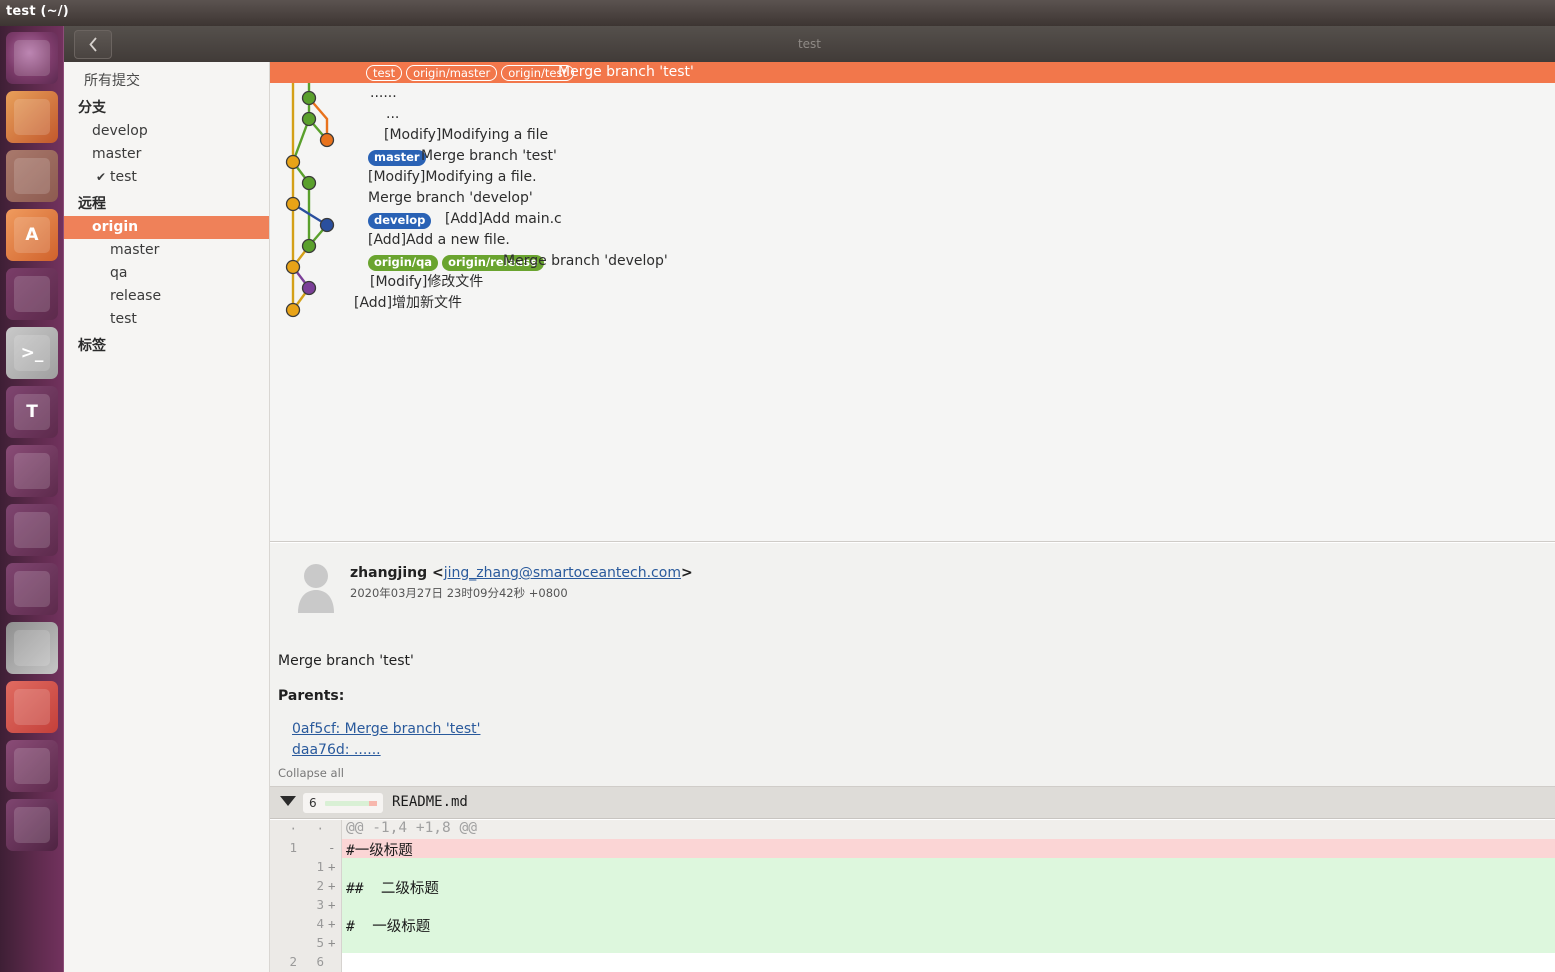 The width and height of the screenshot is (1555, 972). I want to click on sidebar-item-branch-master: master, so click(166, 154).